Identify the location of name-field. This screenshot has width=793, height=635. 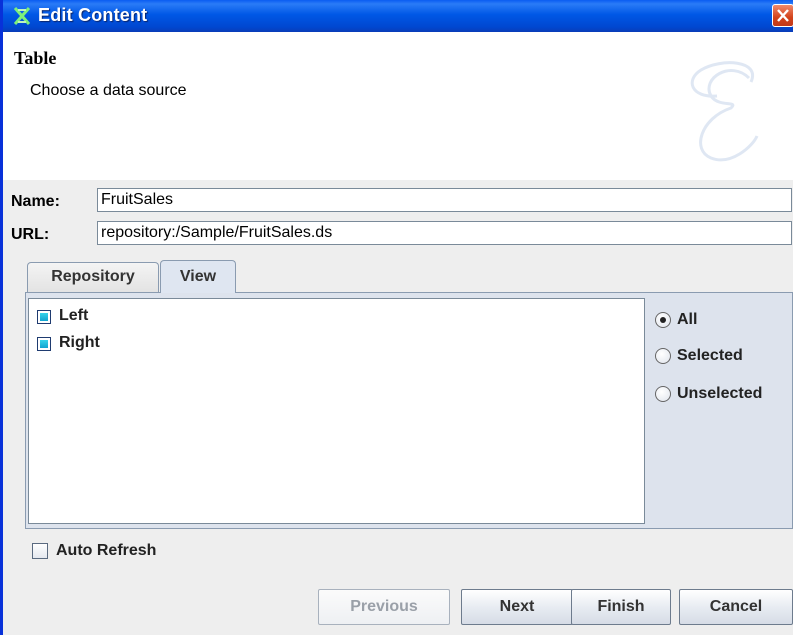
(444, 200).